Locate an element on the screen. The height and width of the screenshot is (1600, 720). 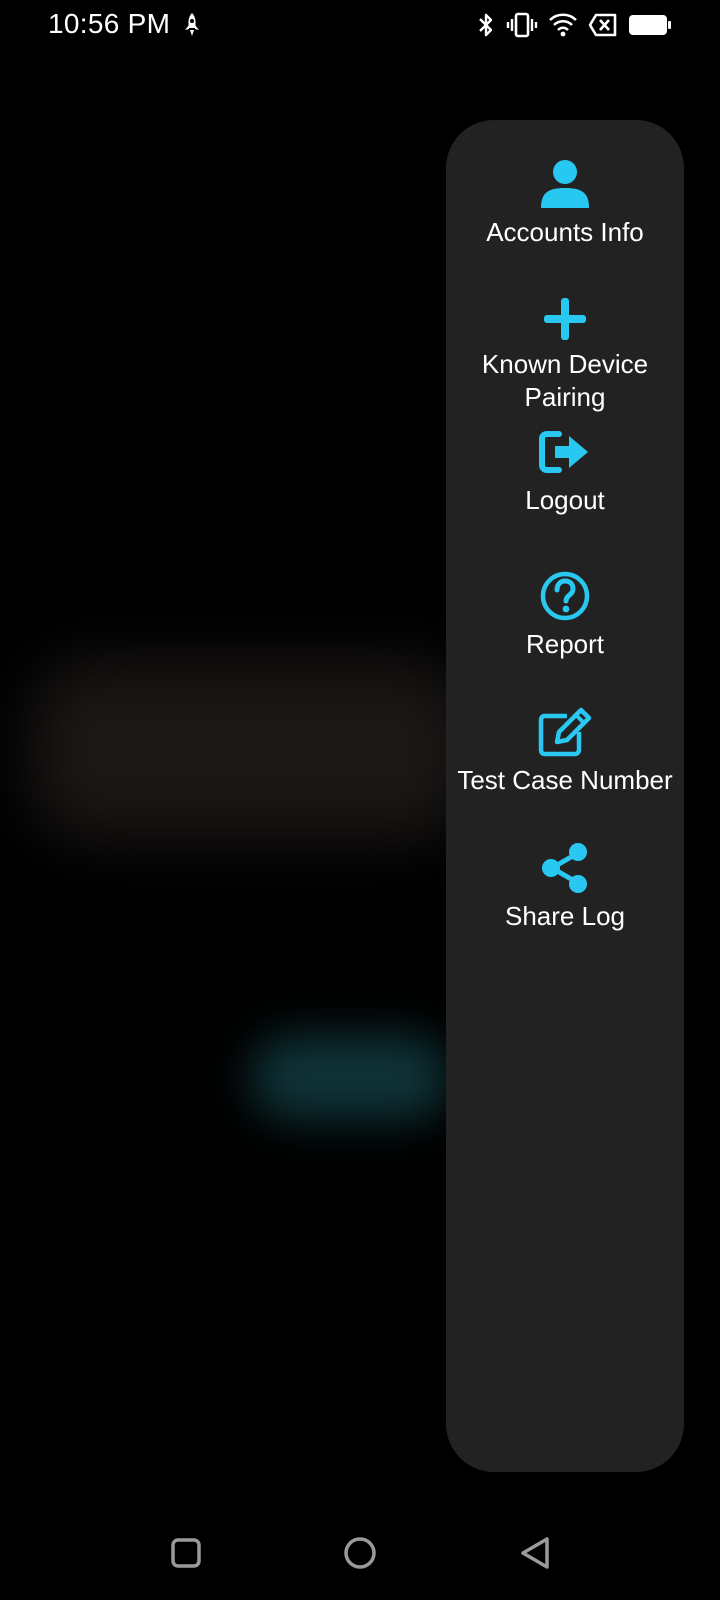
edit-icon is located at coordinates (565, 732).